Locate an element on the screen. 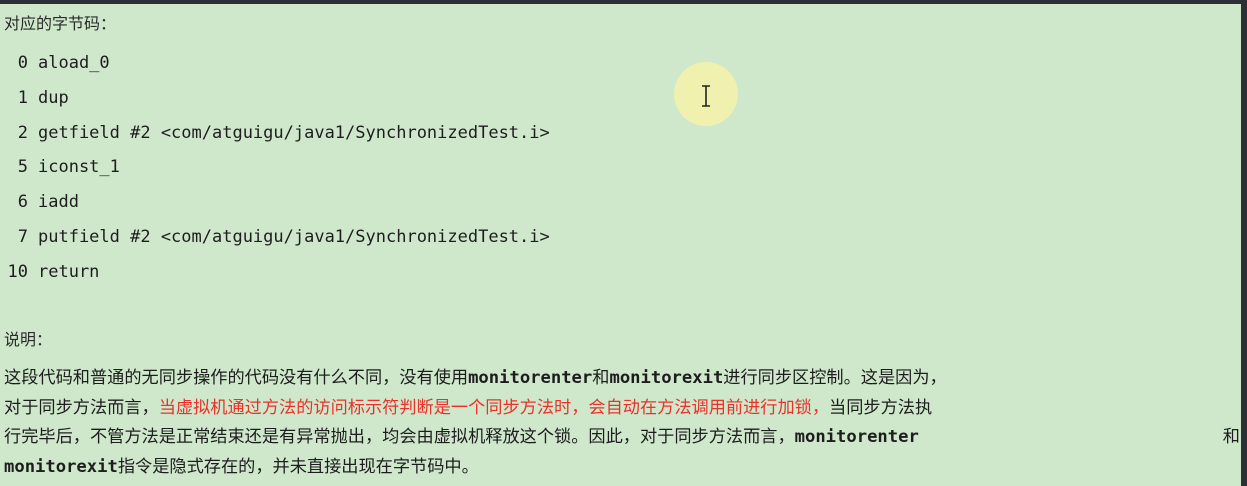 The image size is (1247, 486). bytecode-instruction: dup is located at coordinates (53, 97).